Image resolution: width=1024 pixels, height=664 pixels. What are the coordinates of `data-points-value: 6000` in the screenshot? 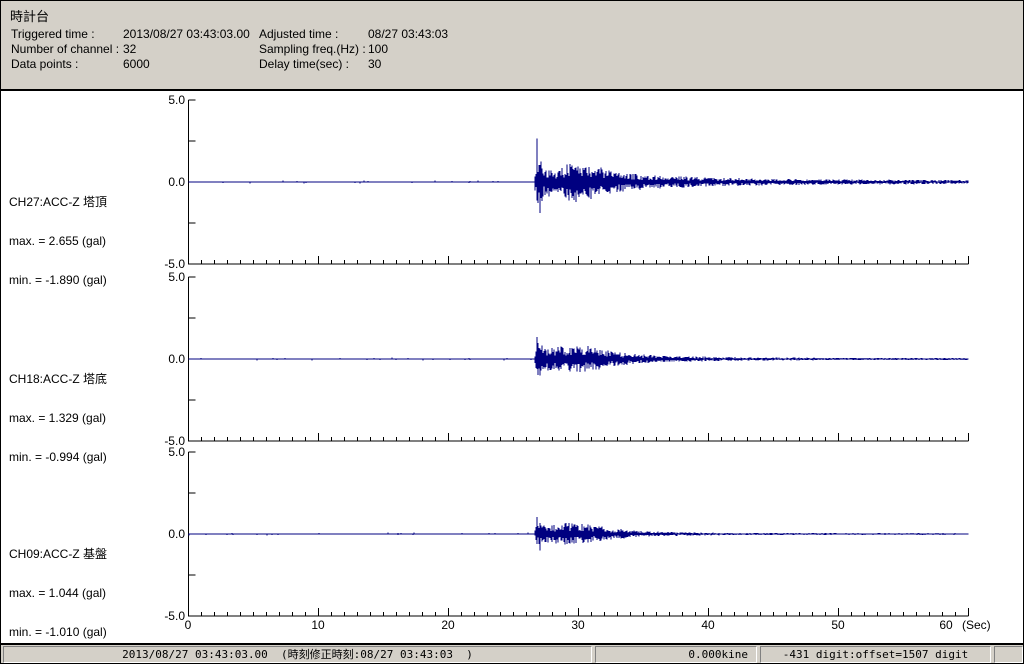 It's located at (136, 64).